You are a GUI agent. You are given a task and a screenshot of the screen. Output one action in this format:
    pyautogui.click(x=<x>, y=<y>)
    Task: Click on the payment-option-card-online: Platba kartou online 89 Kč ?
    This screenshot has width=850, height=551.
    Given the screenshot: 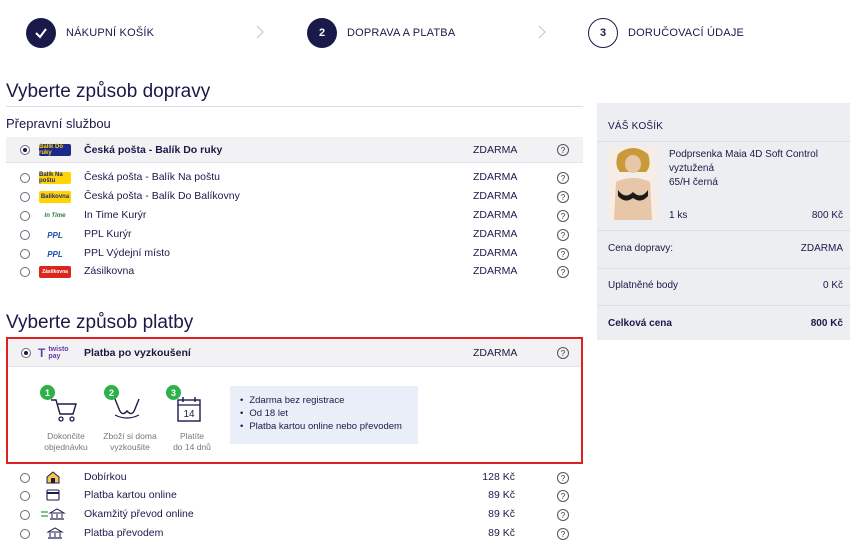 What is the action you would take?
    pyautogui.click(x=294, y=495)
    